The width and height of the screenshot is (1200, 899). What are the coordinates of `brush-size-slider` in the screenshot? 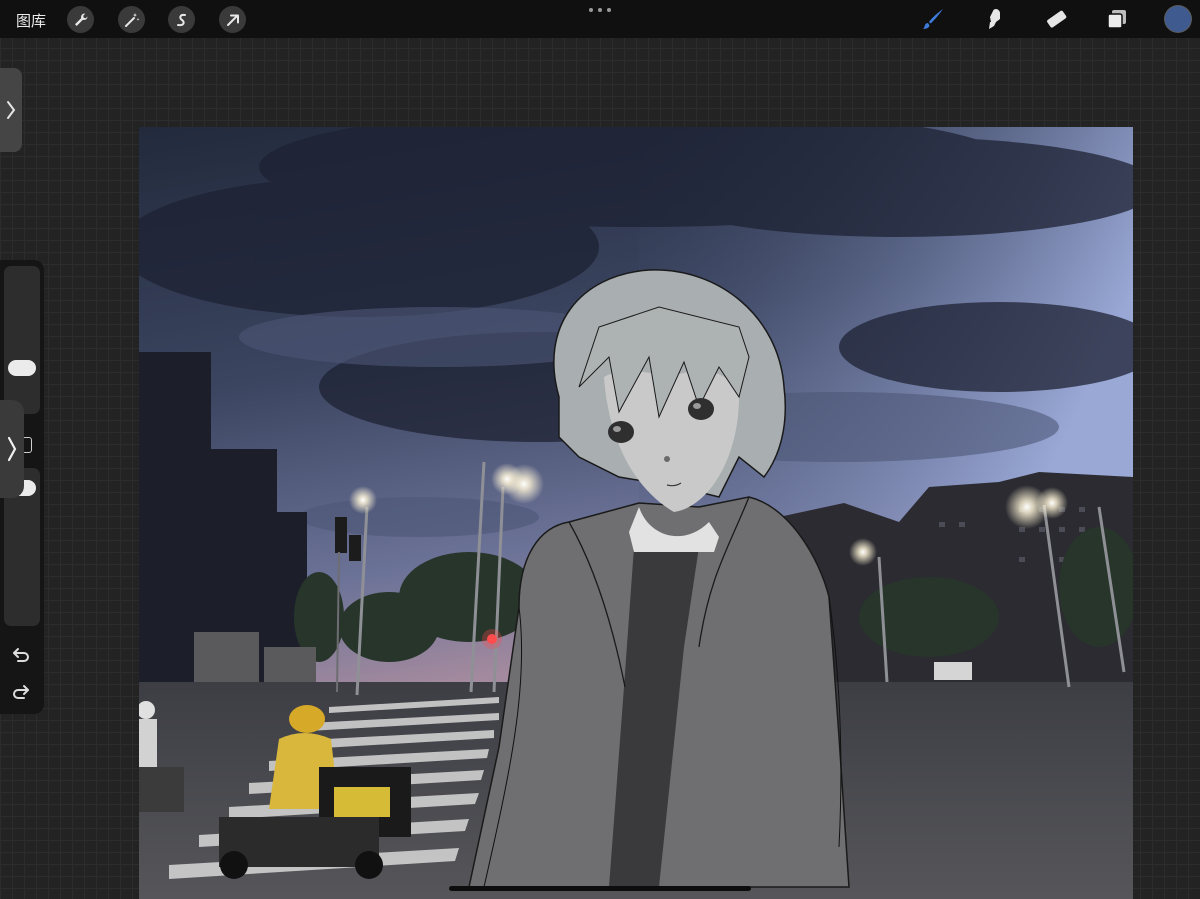 It's located at (22, 340).